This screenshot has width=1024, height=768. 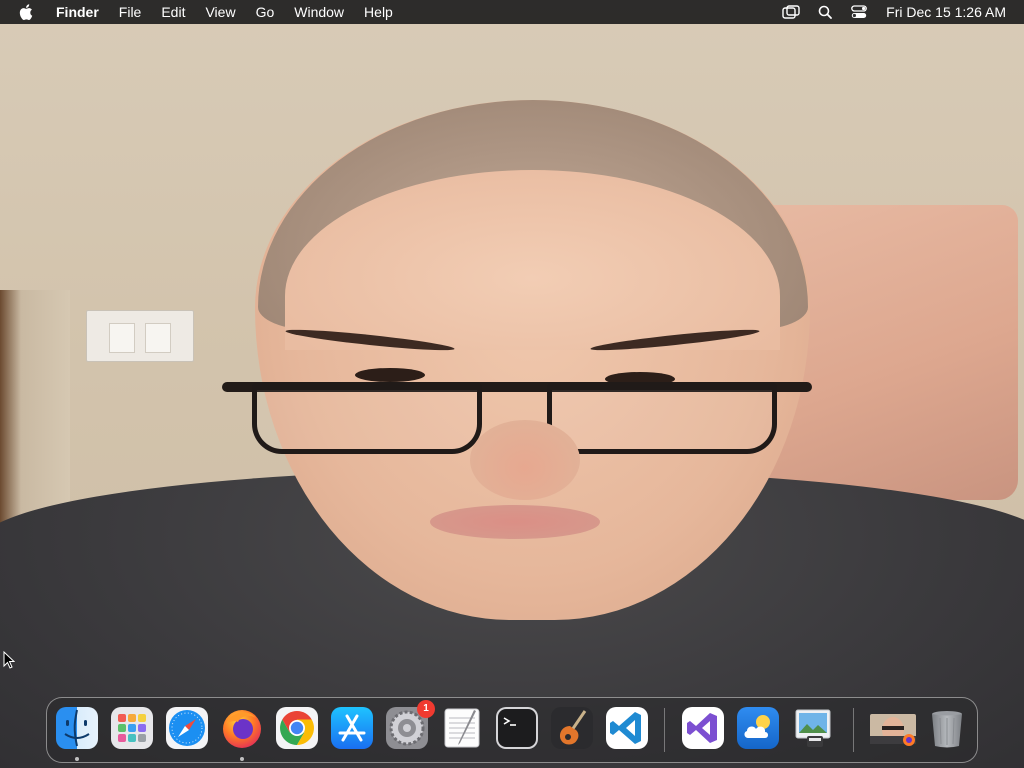 I want to click on light-switch-plate, so click(x=140, y=336).